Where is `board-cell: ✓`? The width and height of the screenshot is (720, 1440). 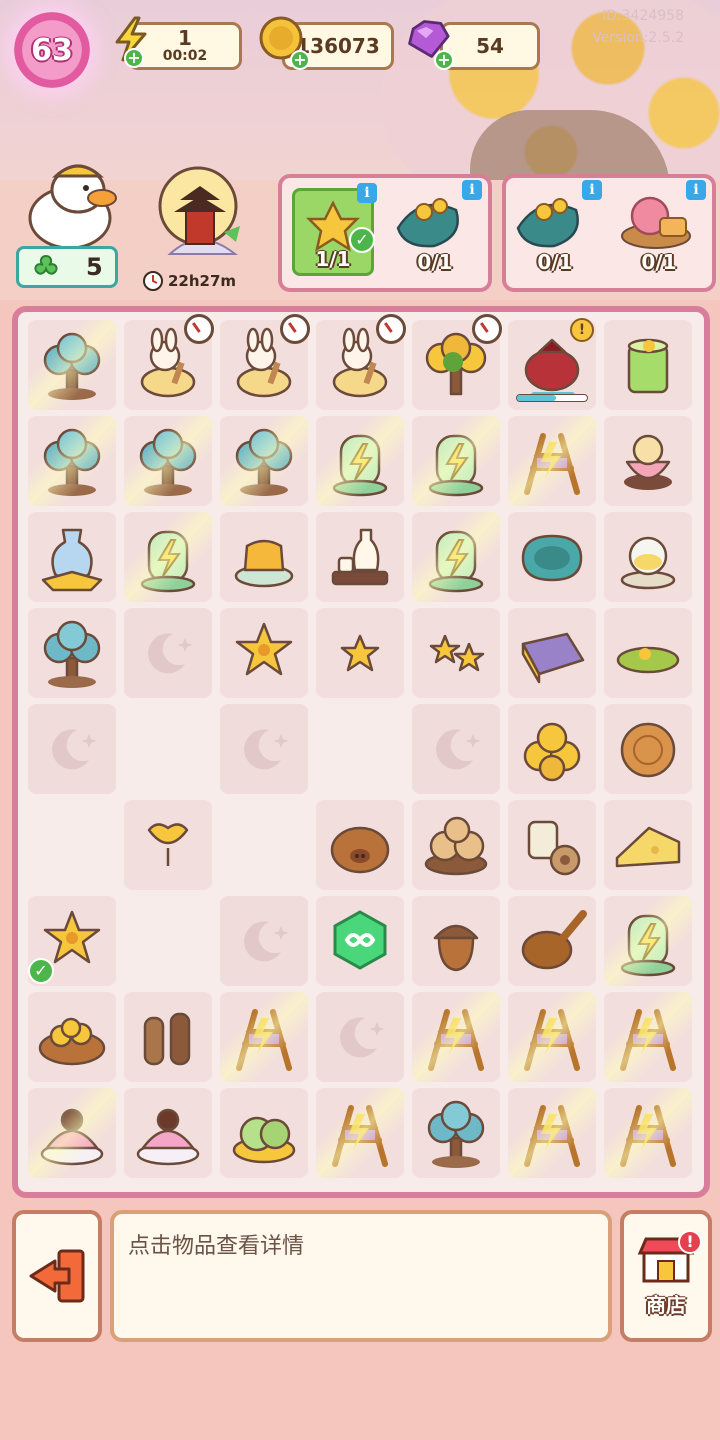
board-cell: ✓ is located at coordinates (72, 941).